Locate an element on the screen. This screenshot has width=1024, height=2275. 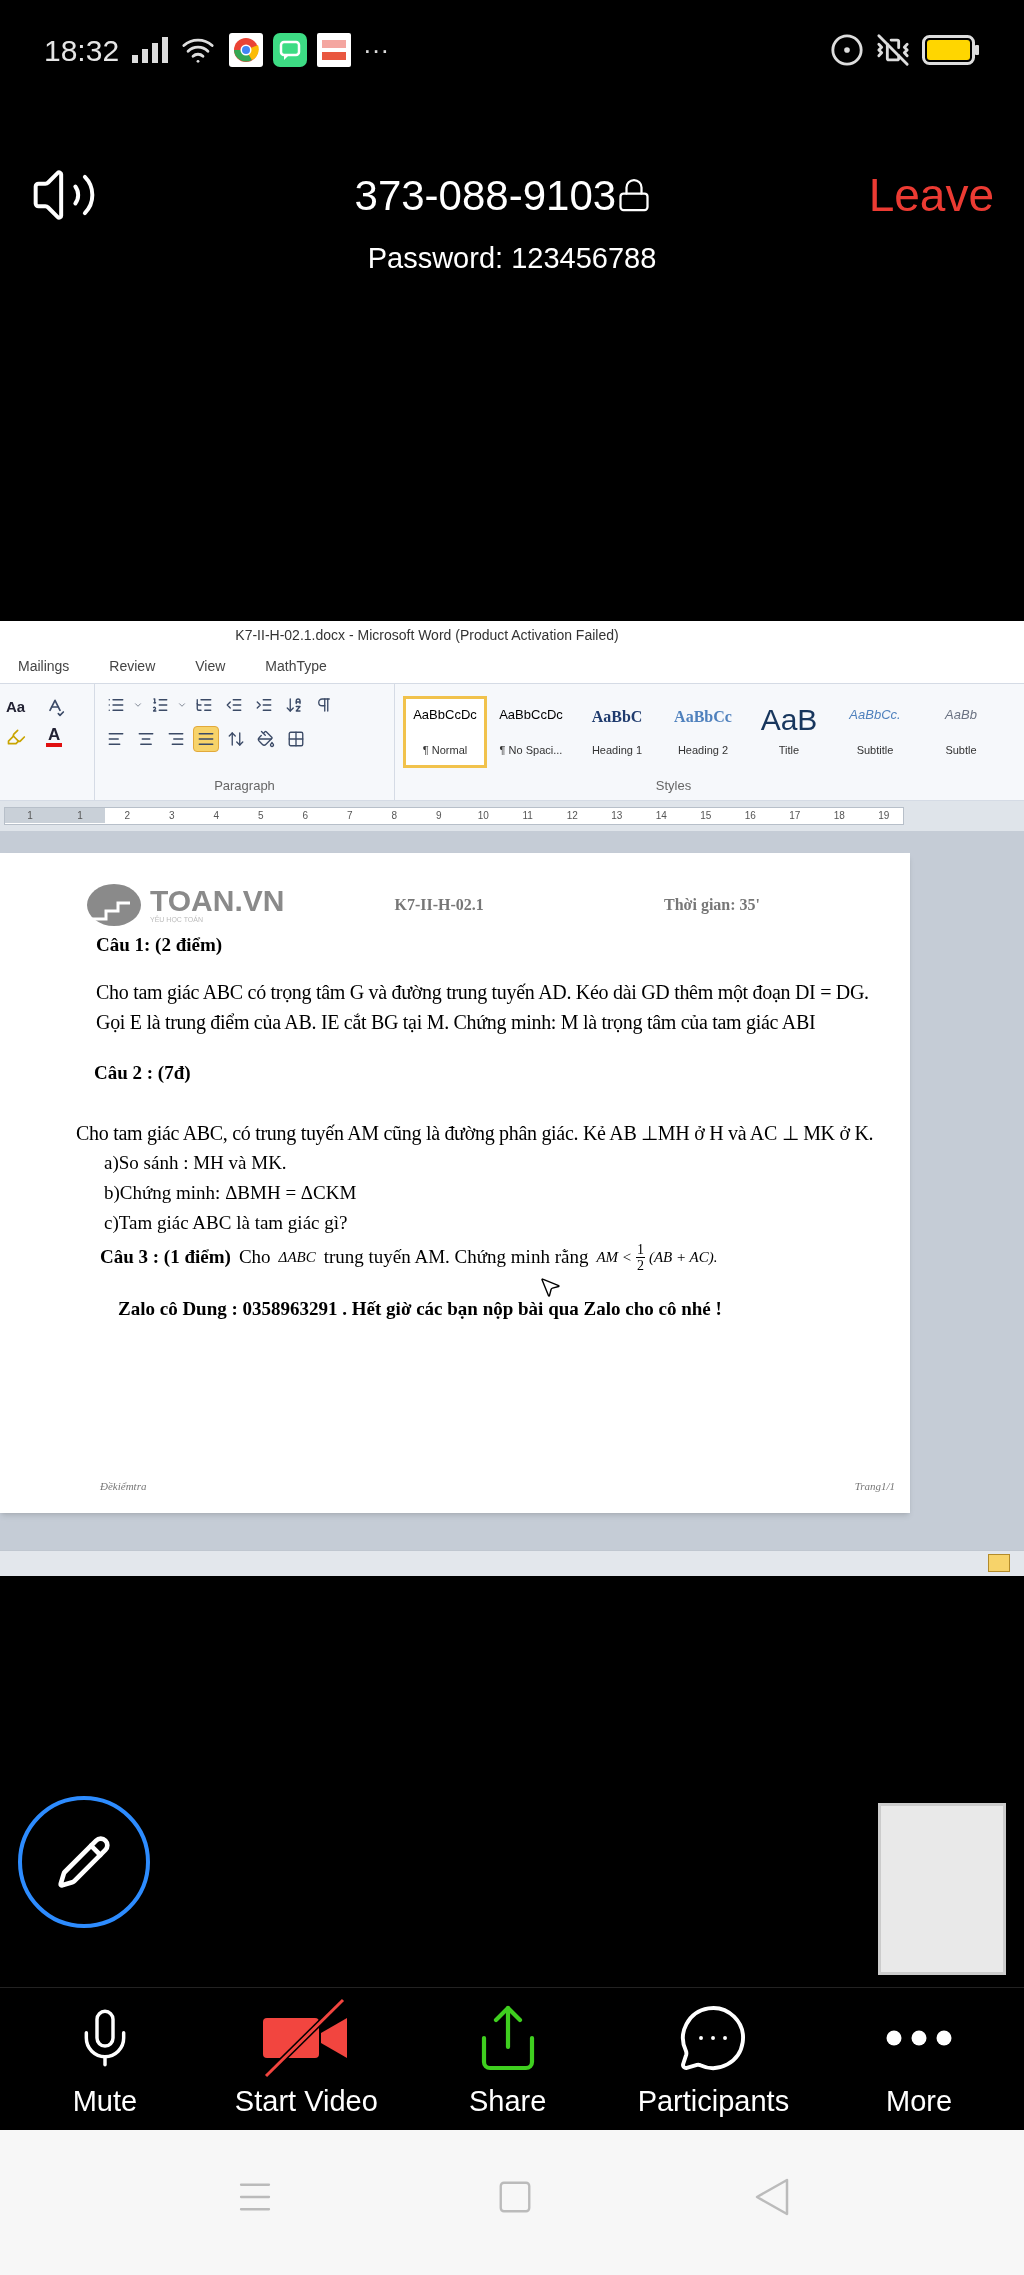
mouse-cursor-icon is located at coordinates (550, 1287).